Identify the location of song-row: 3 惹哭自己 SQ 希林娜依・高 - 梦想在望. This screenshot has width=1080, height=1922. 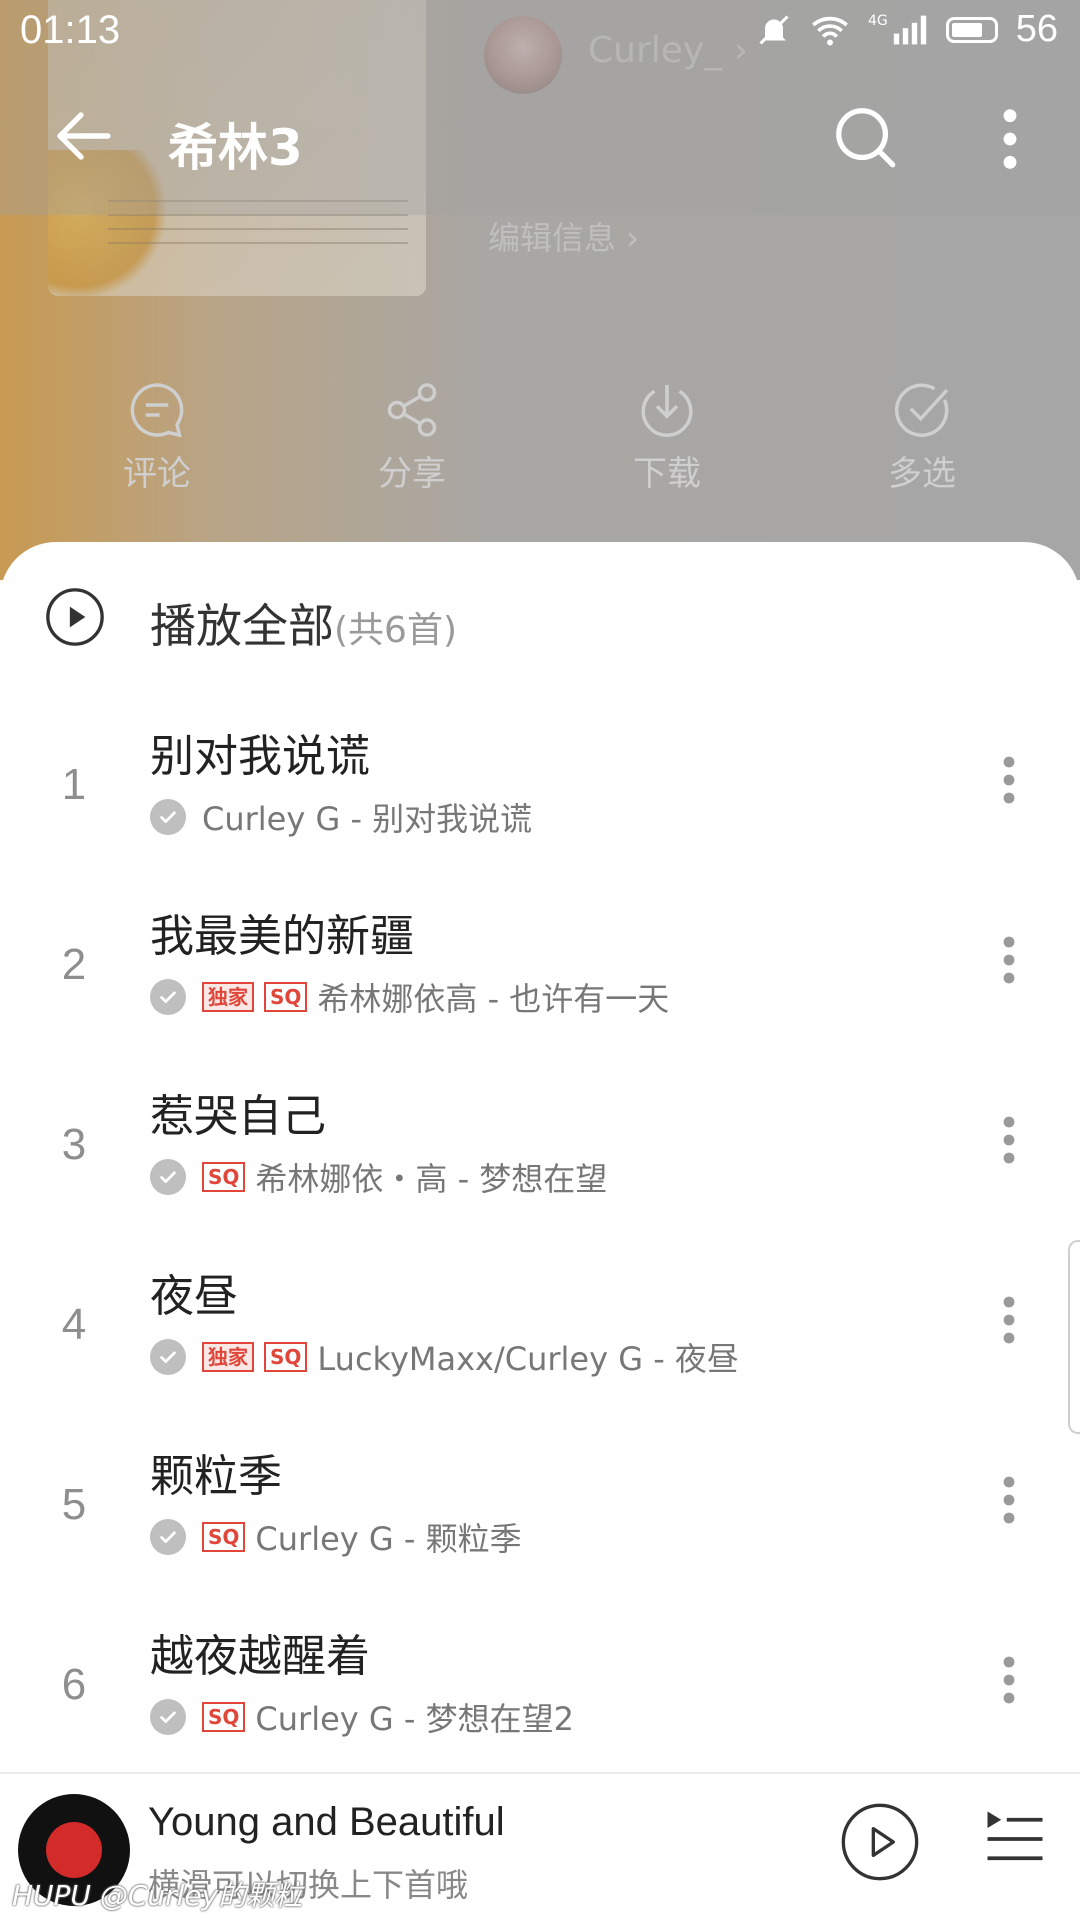
(540, 1155).